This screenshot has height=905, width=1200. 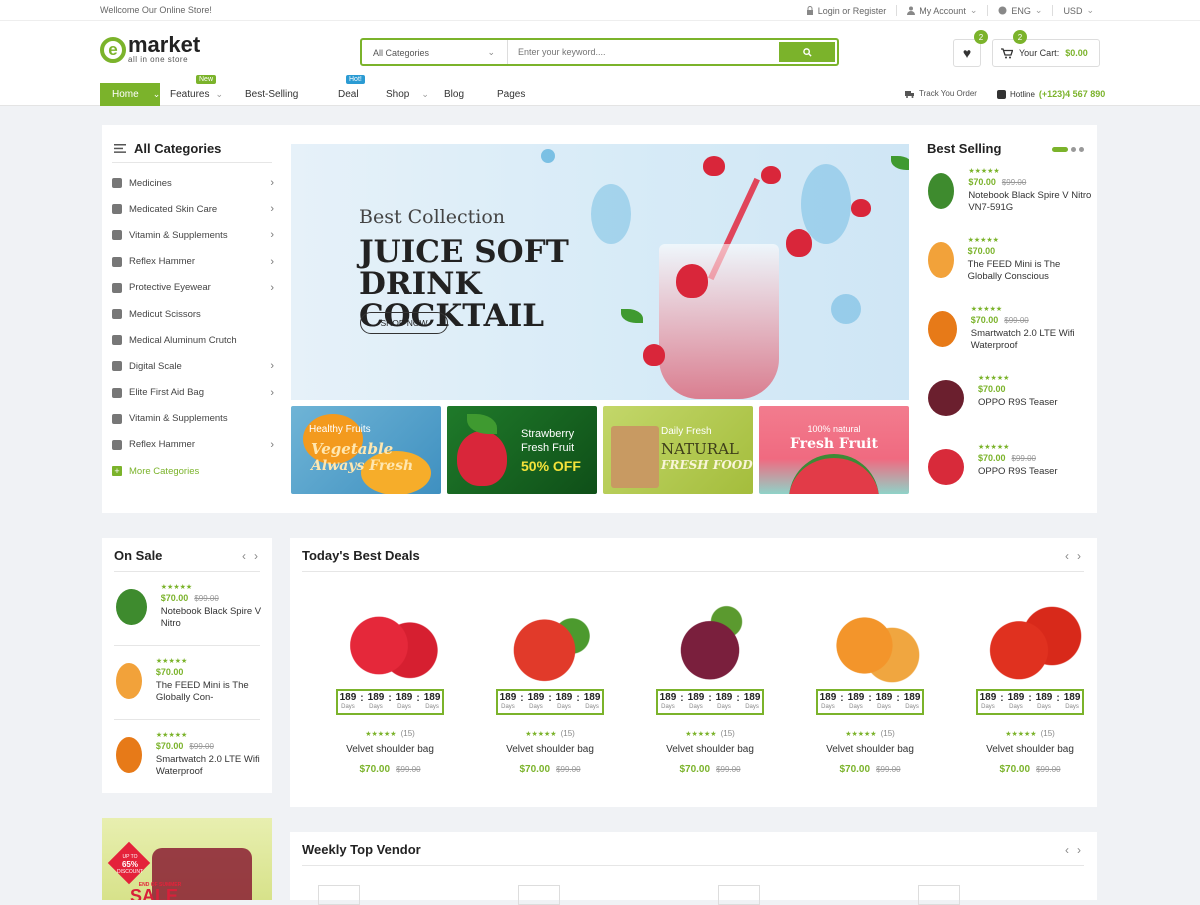 I want to click on category-item: Vitamin & Supplements ›, so click(x=193, y=235).